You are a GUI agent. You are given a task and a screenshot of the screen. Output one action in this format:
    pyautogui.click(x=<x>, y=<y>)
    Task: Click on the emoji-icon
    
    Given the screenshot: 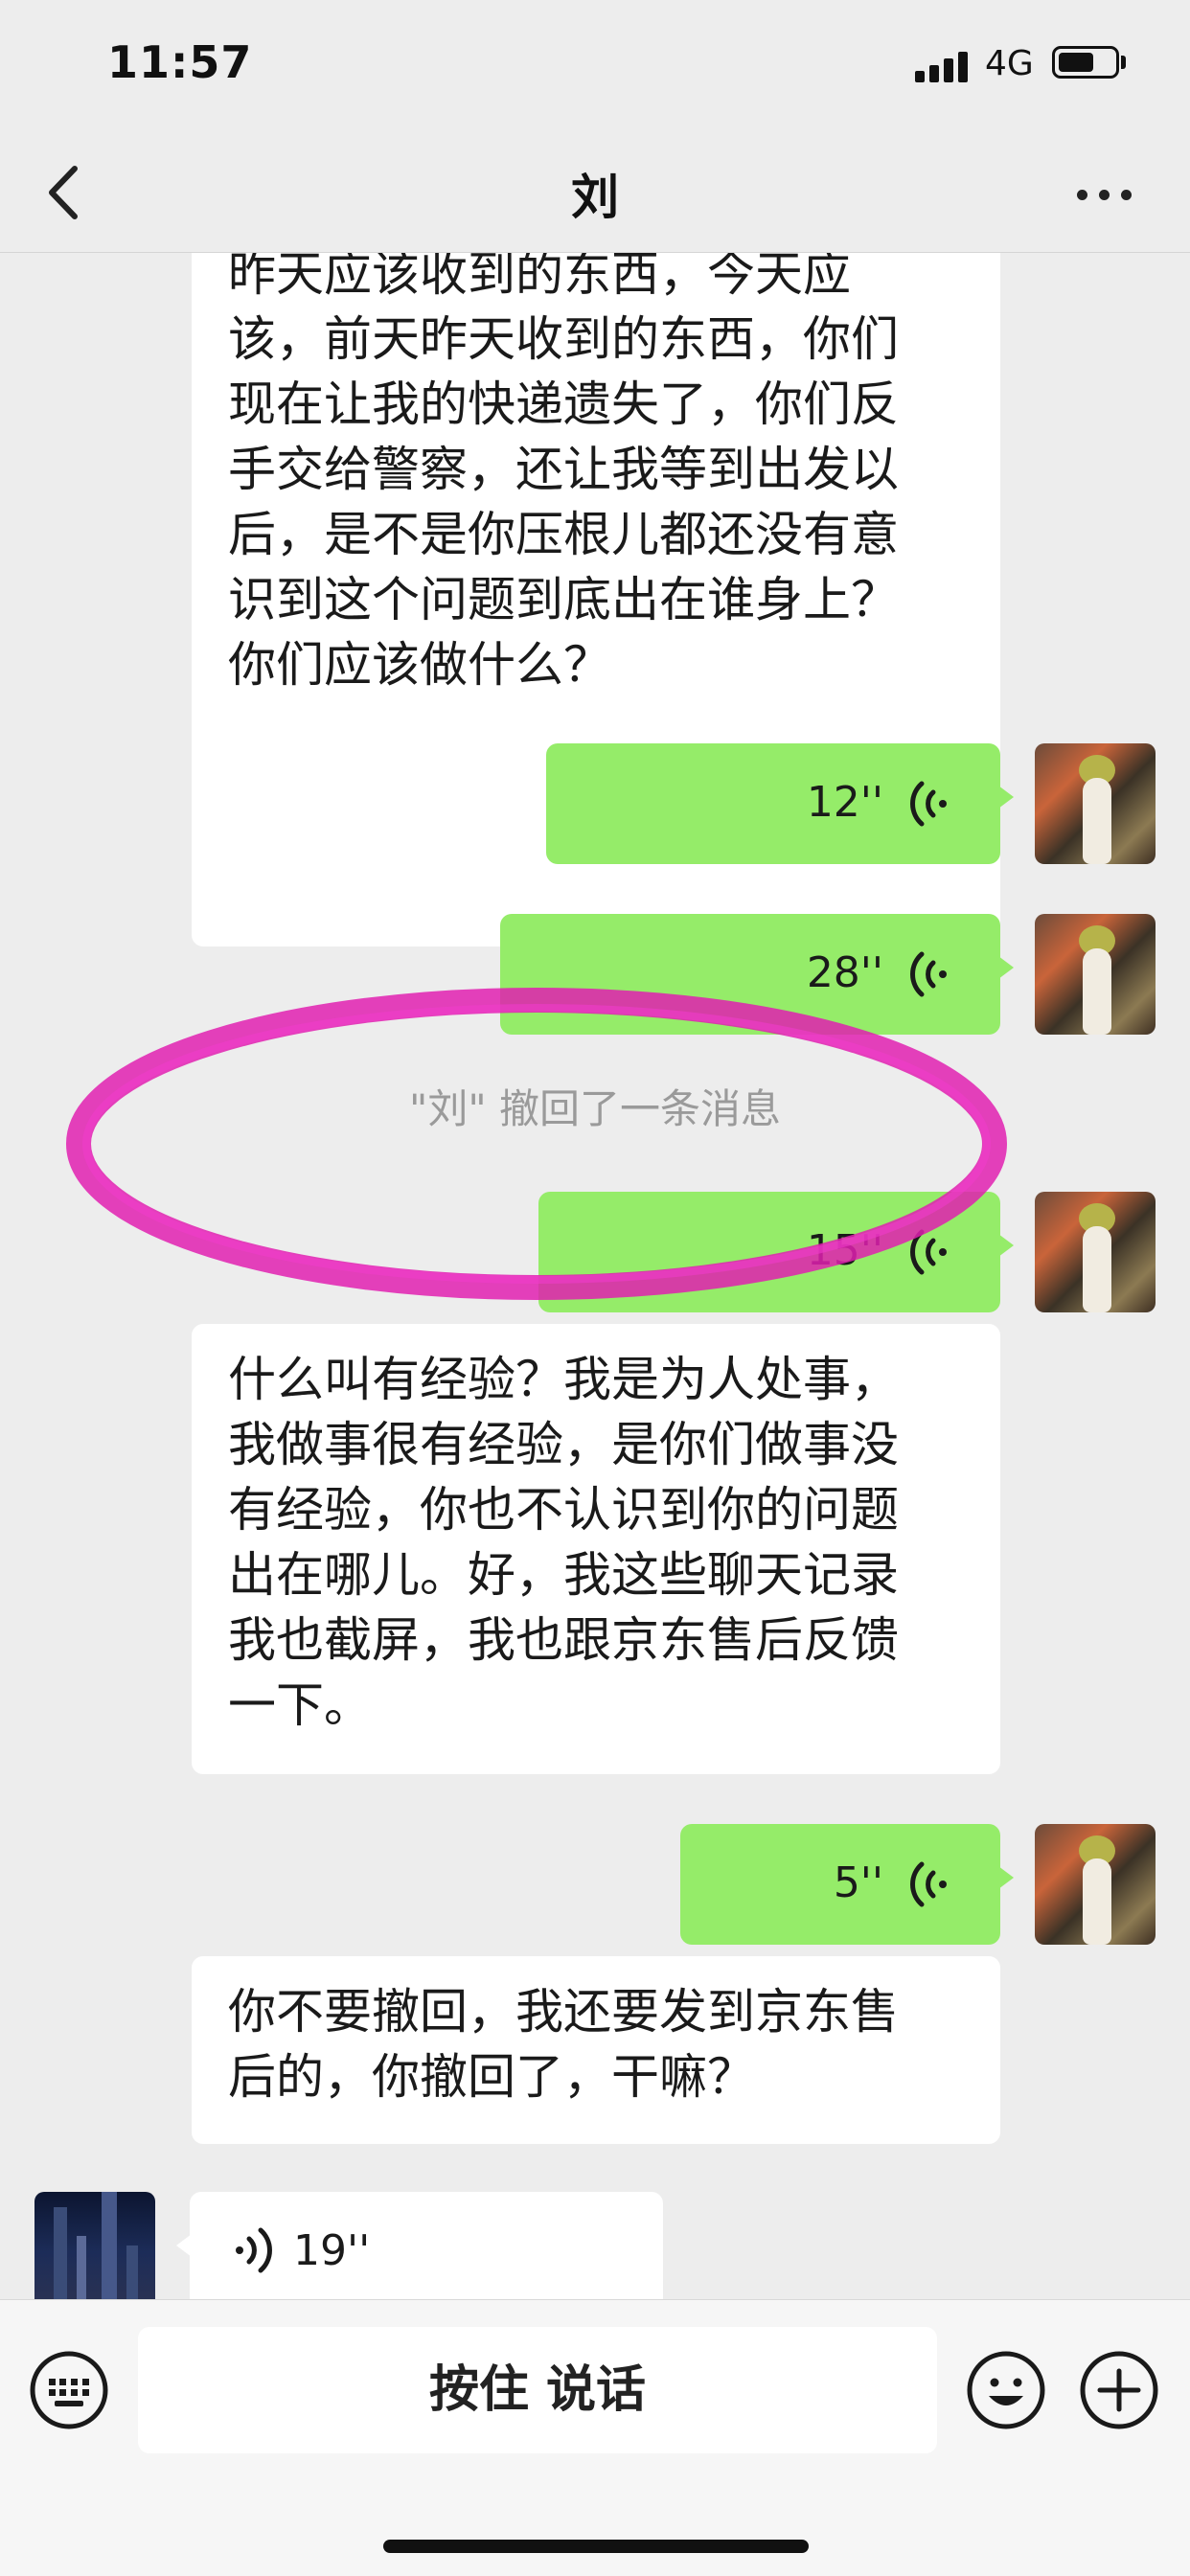 What is the action you would take?
    pyautogui.click(x=1006, y=2390)
    